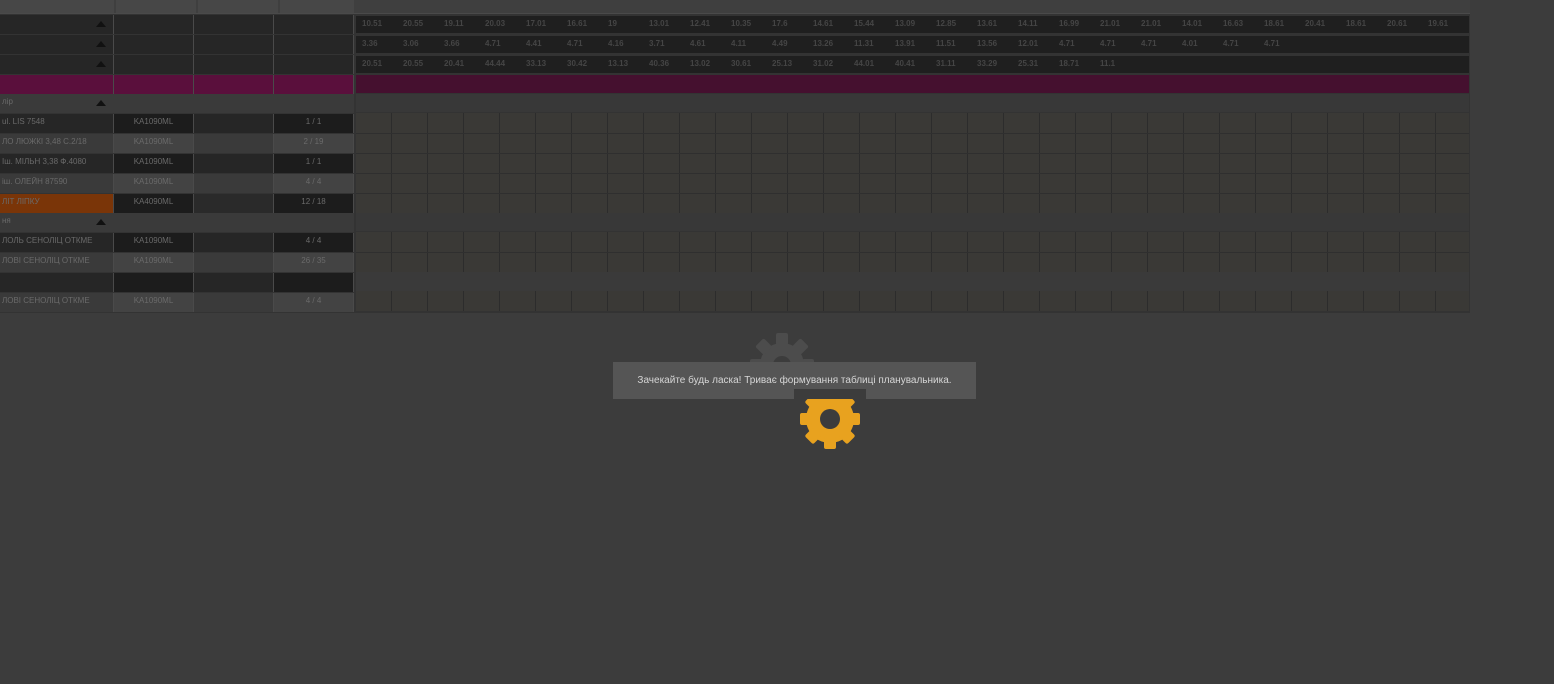 The image size is (1554, 684). What do you see at coordinates (905, 23) in the screenshot?
I see `timeline-value: 13.09` at bounding box center [905, 23].